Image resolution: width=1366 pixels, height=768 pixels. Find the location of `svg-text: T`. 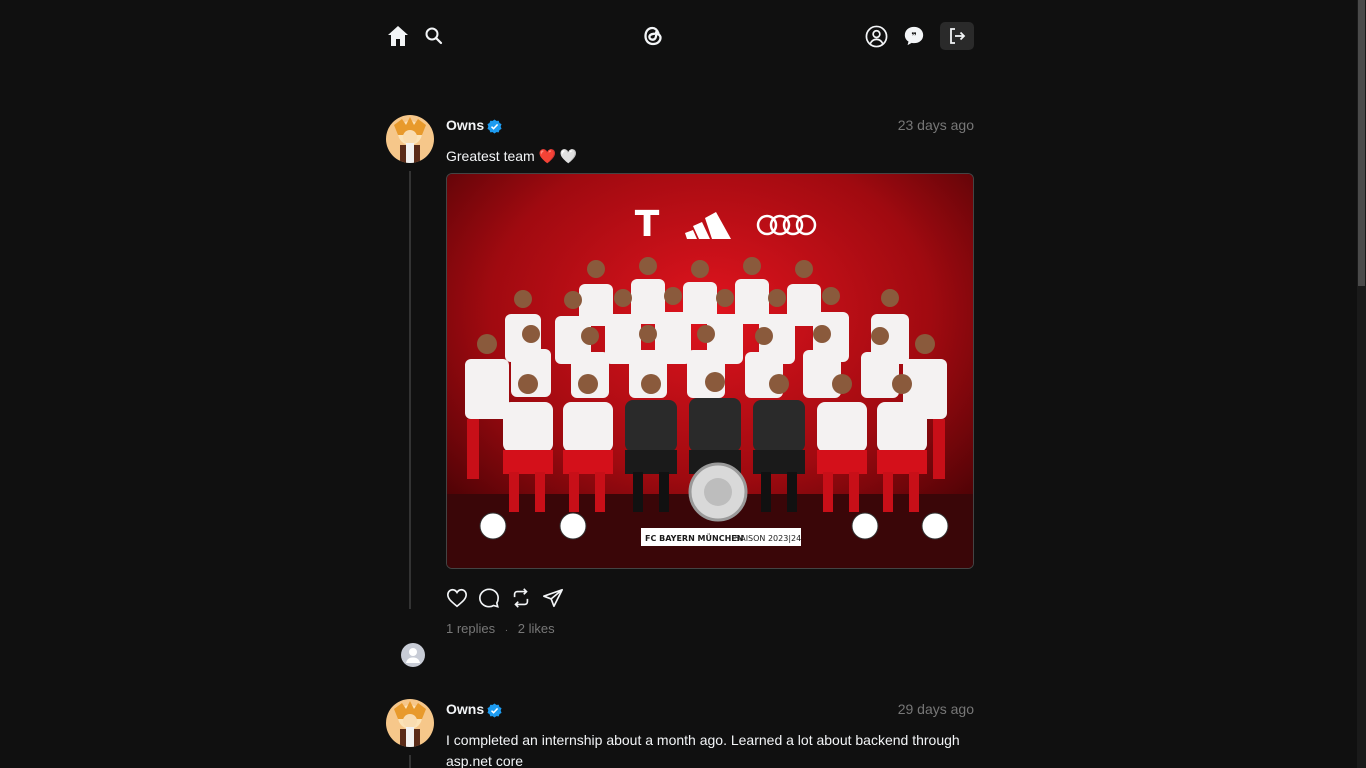

svg-text: T is located at coordinates (647, 224).